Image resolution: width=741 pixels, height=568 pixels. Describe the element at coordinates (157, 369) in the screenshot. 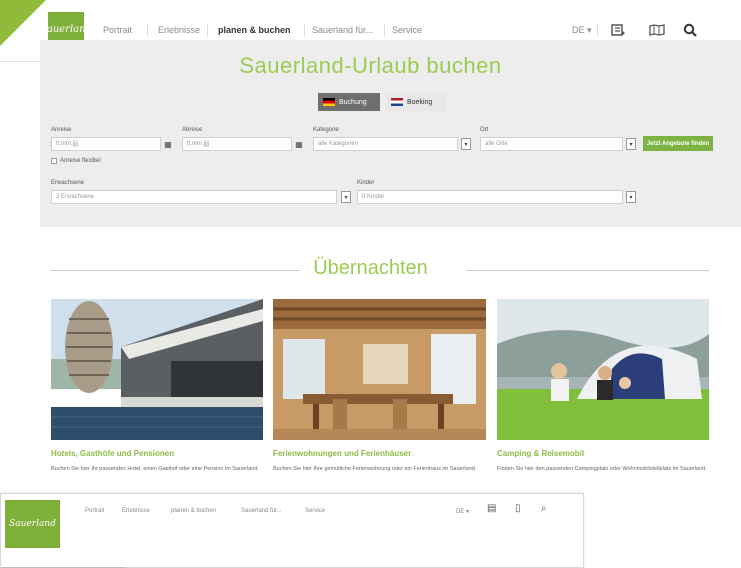

I see `hotel-image` at that location.